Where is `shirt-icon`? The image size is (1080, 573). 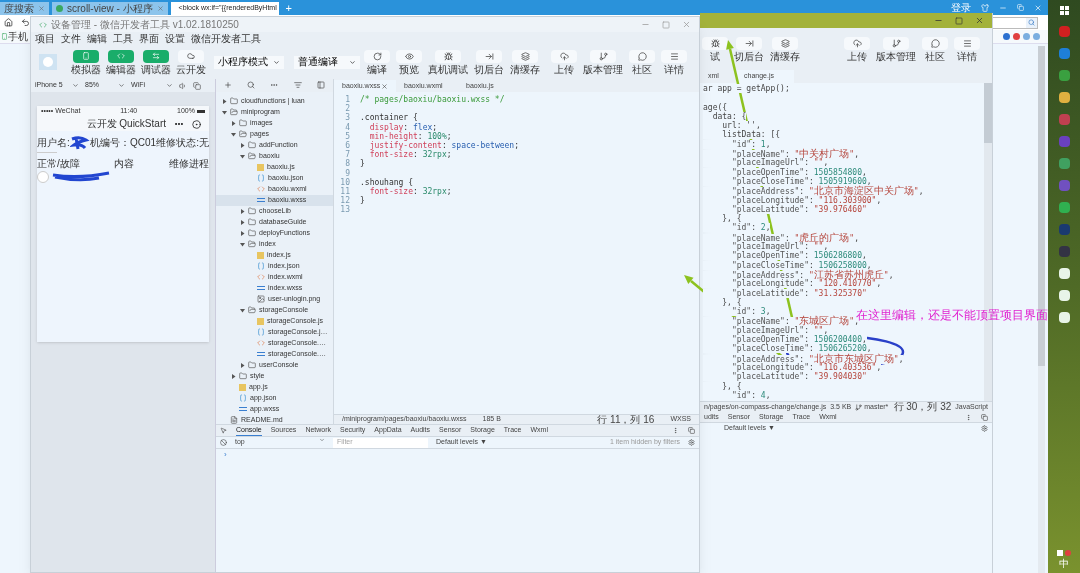
shirt-icon is located at coordinates (985, 7).